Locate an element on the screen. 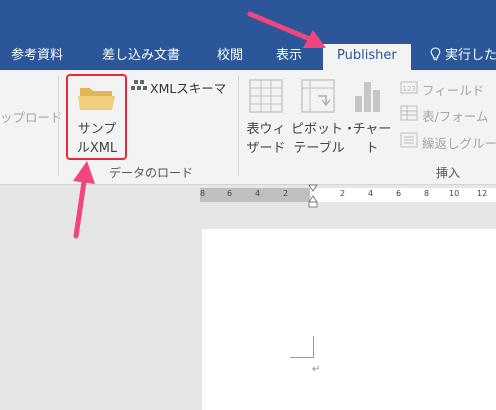  tell-me-label: 実行した is located at coordinates (470, 55).